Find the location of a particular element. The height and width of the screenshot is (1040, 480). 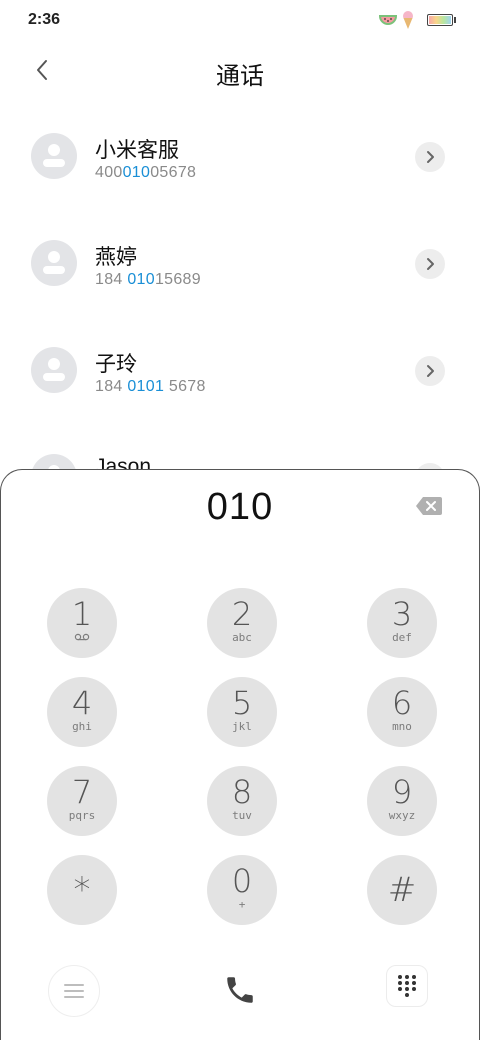

key-digit: 8 is located at coordinates (242, 792).